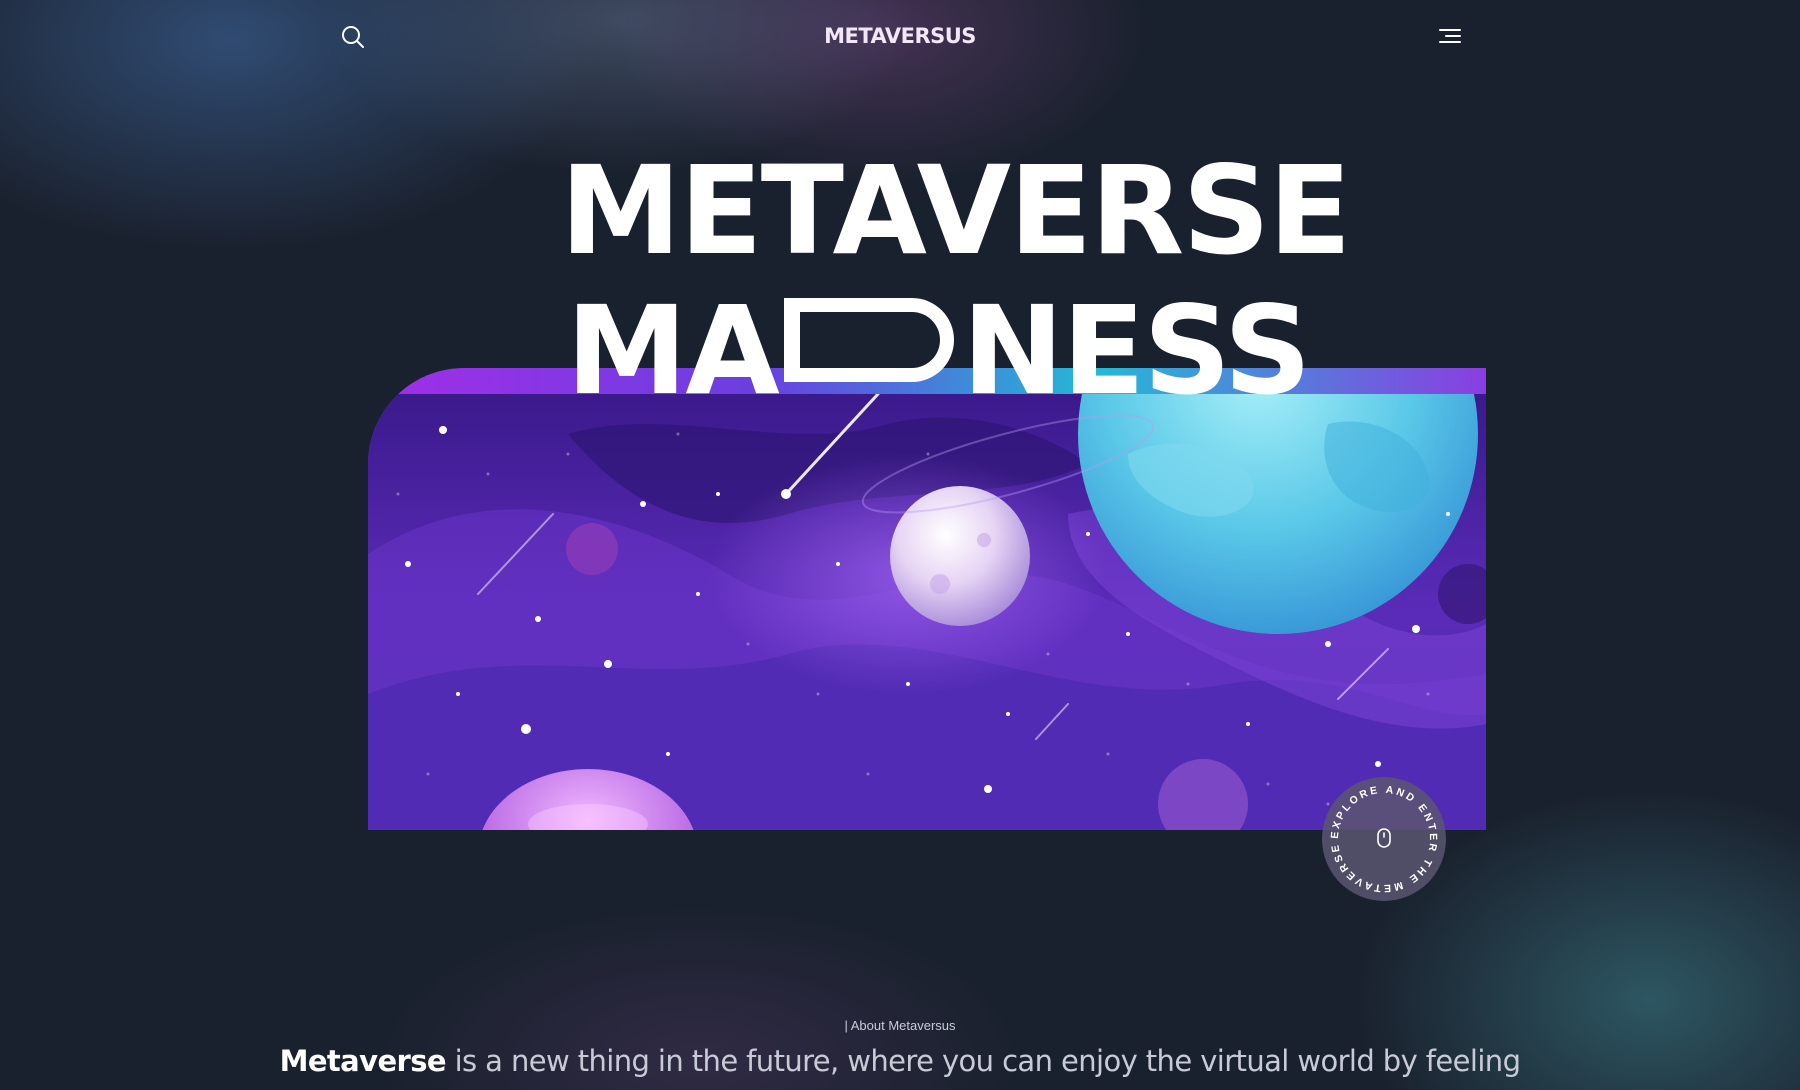  Describe the element at coordinates (956, 211) in the screenshot. I see `hero-title-line-1: METAVERSE` at that location.